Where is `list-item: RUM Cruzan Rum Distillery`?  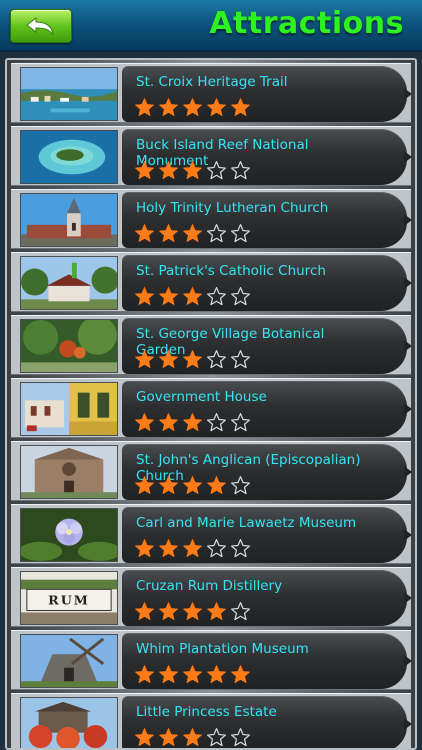 list-item: RUM Cruzan Rum Distillery is located at coordinates (211, 597).